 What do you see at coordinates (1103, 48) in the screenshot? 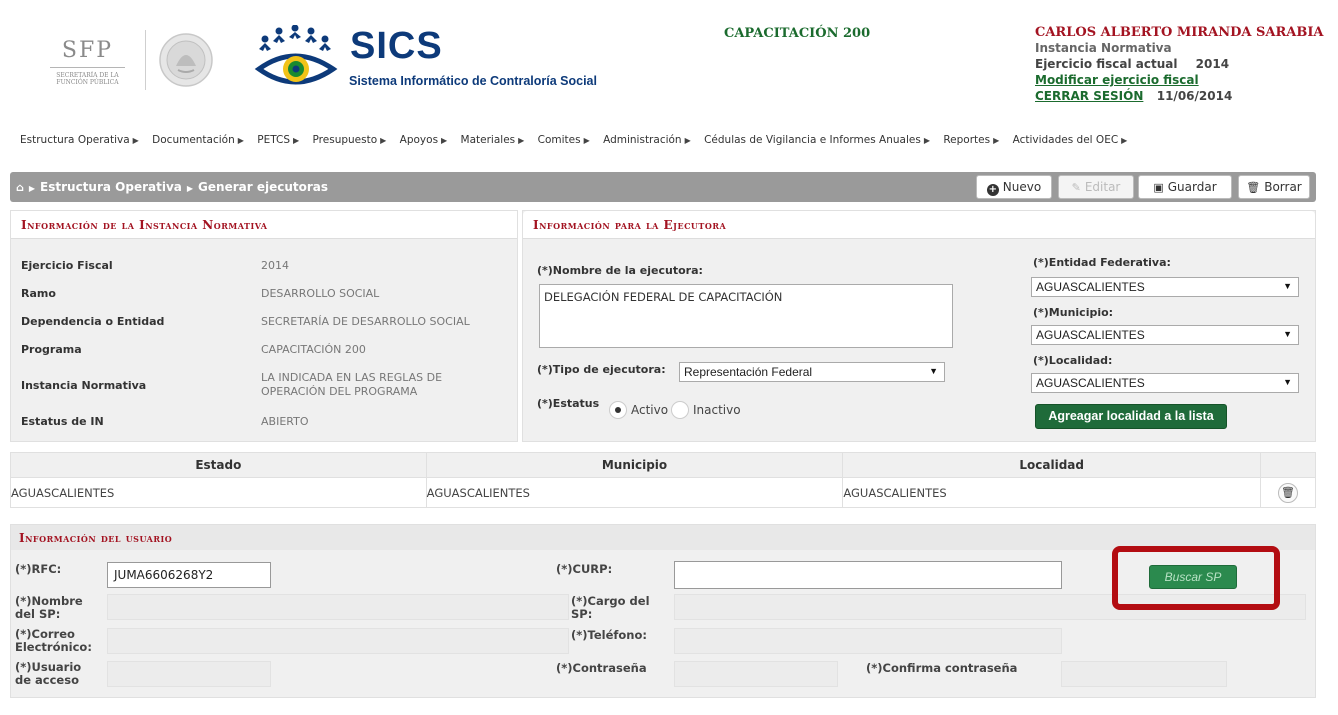
I see `user-role: Instancia Normativa` at bounding box center [1103, 48].